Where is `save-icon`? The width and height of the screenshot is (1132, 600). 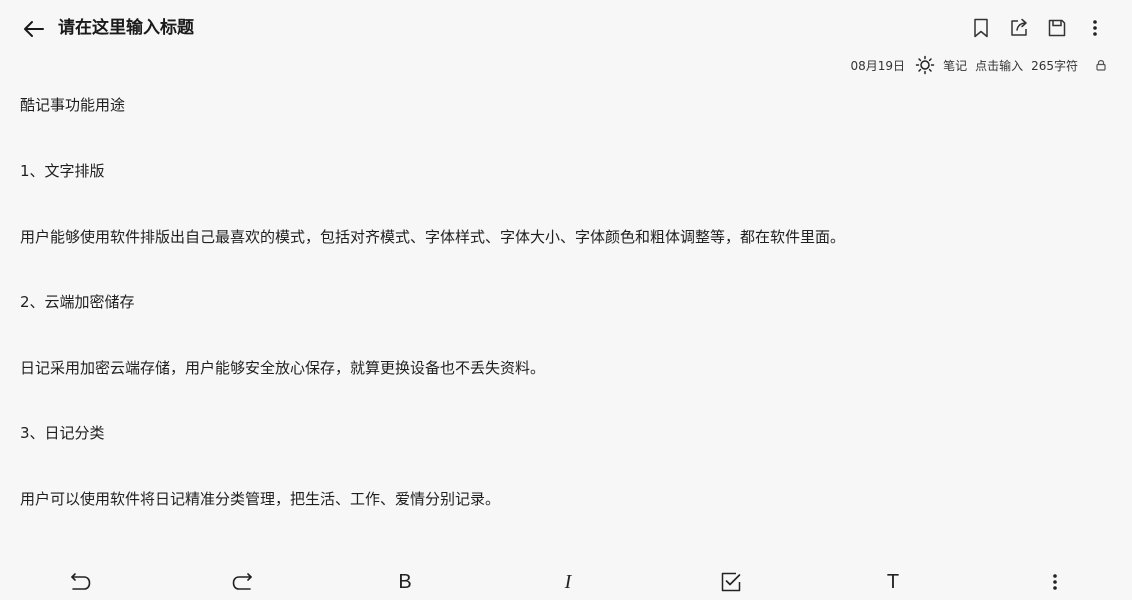
save-icon is located at coordinates (1057, 28).